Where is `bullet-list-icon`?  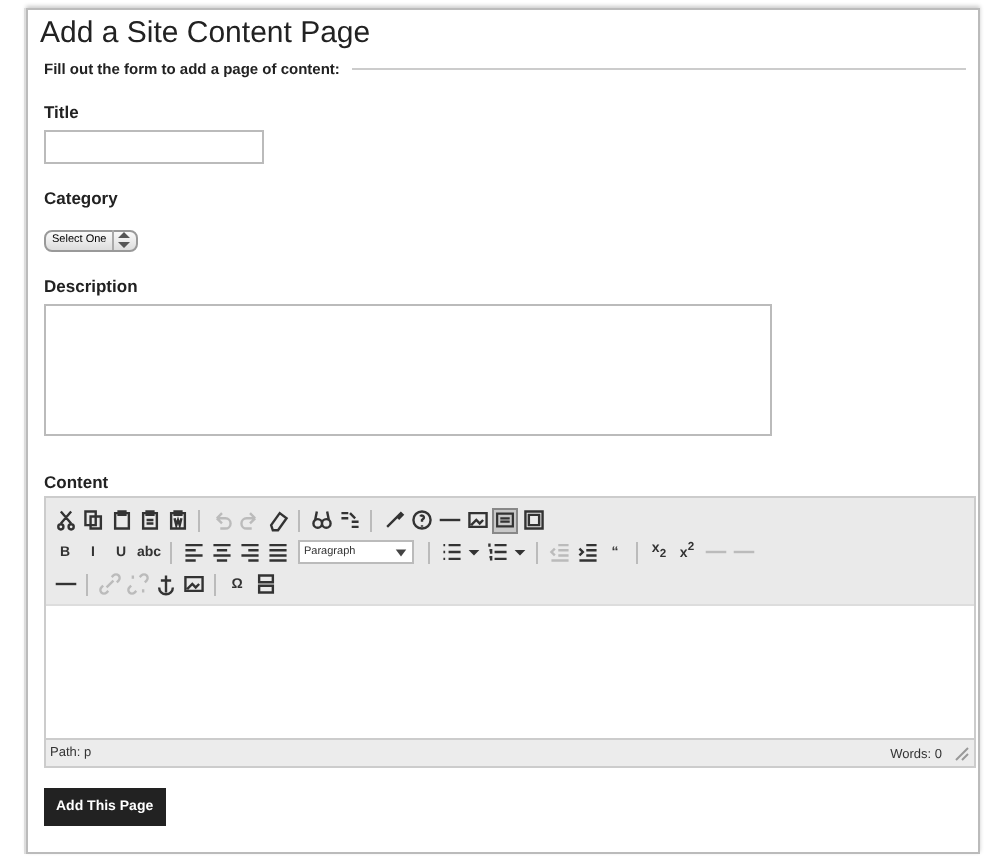
bullet-list-icon is located at coordinates (451, 552).